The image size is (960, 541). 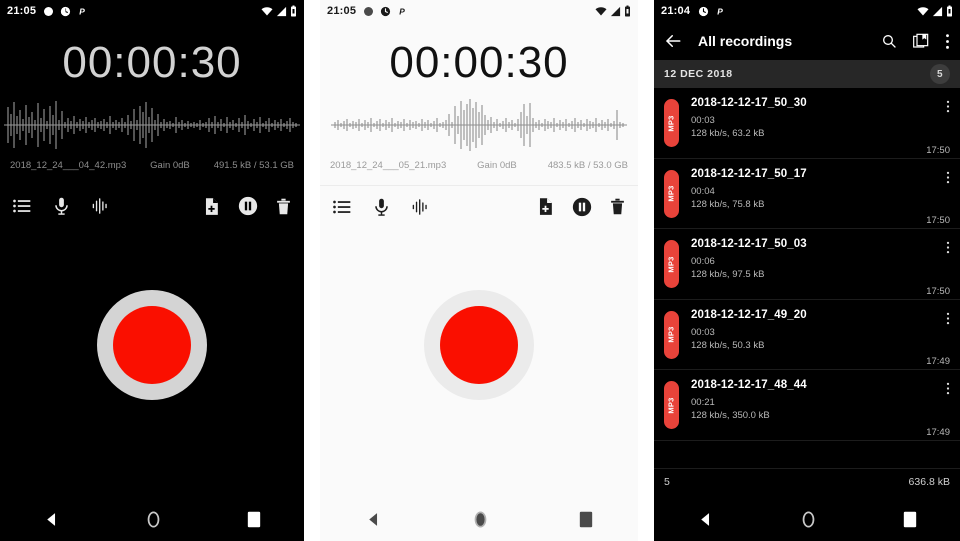 What do you see at coordinates (676, 11) in the screenshot?
I see `status-bar-time: 21:04` at bounding box center [676, 11].